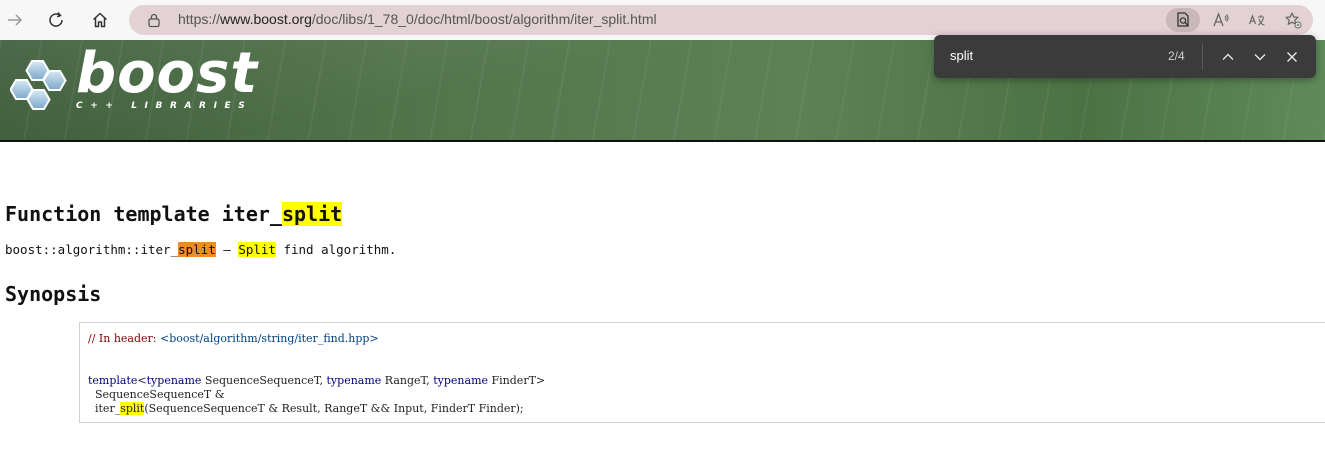 This screenshot has height=457, width=1325. Describe the element at coordinates (143, 214) in the screenshot. I see `page-title-text: Function template iter_` at that location.